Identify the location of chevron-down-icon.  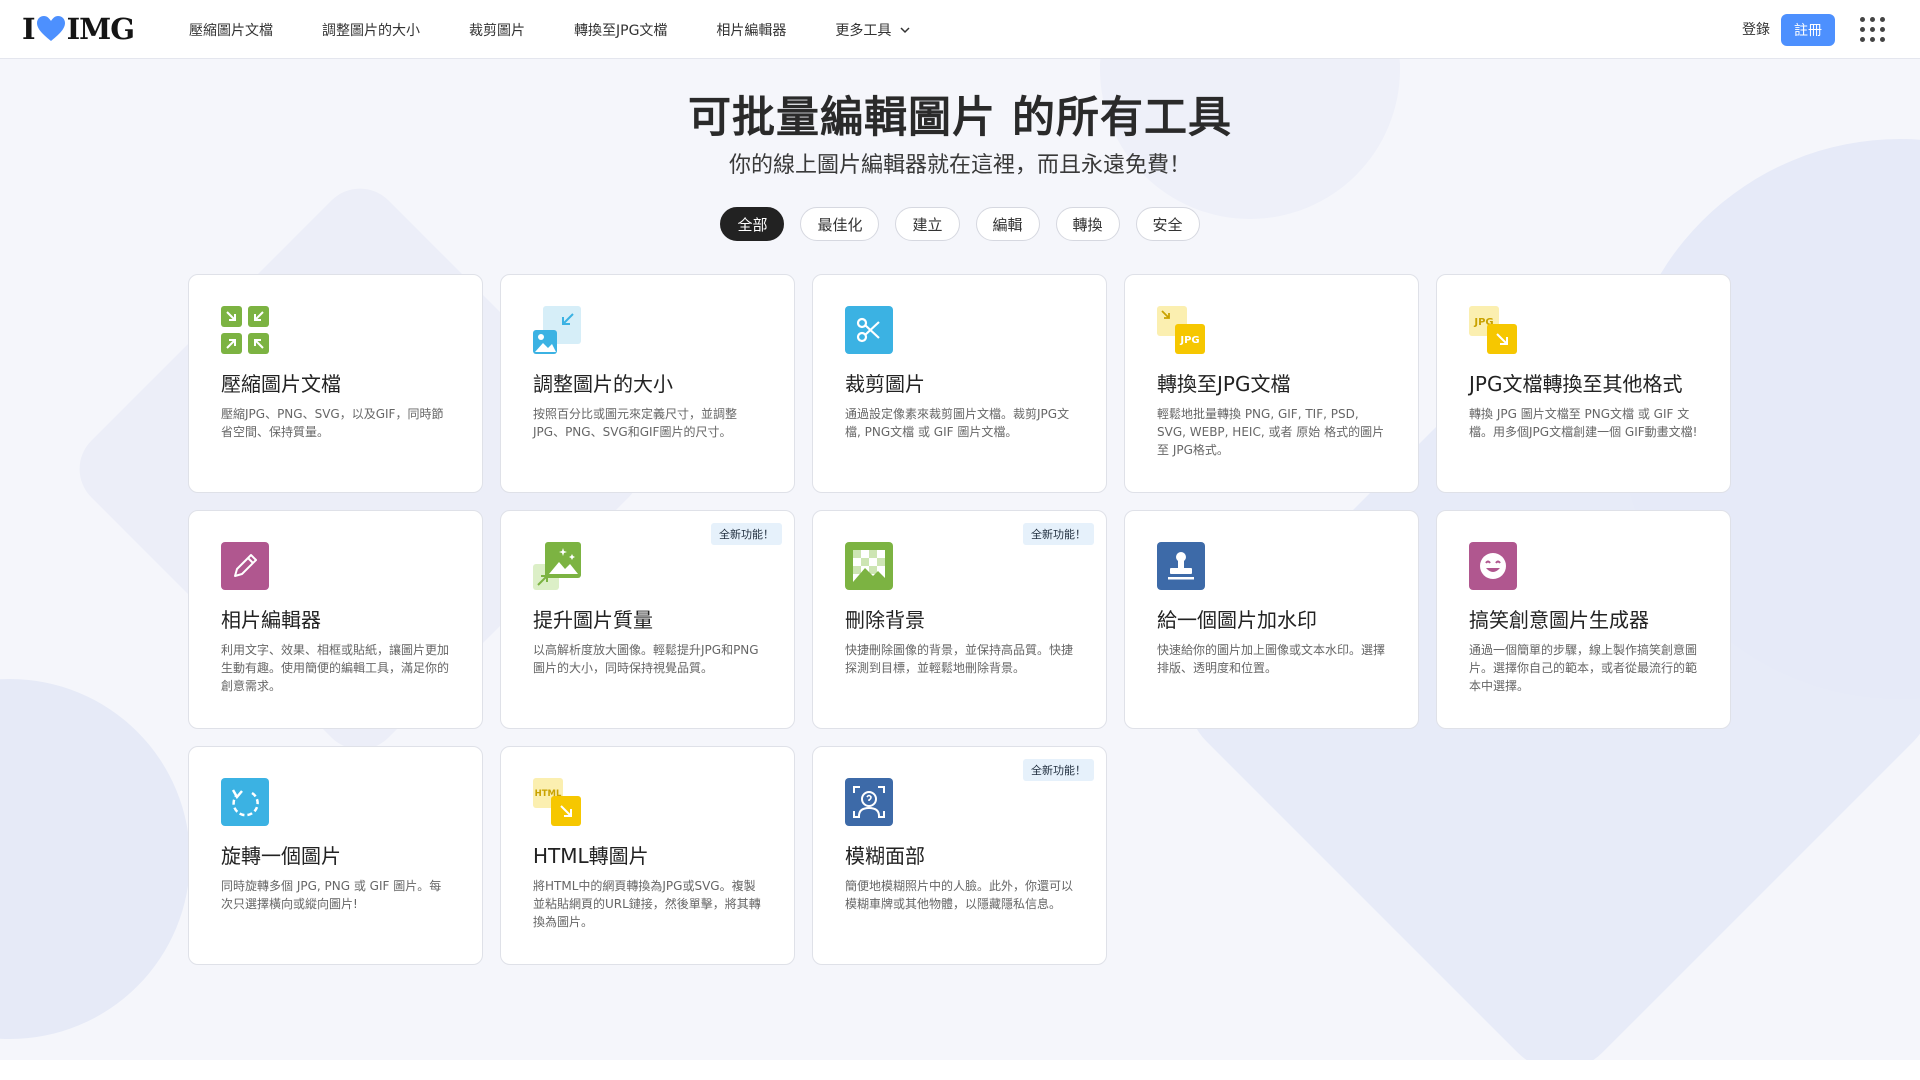
(905, 29).